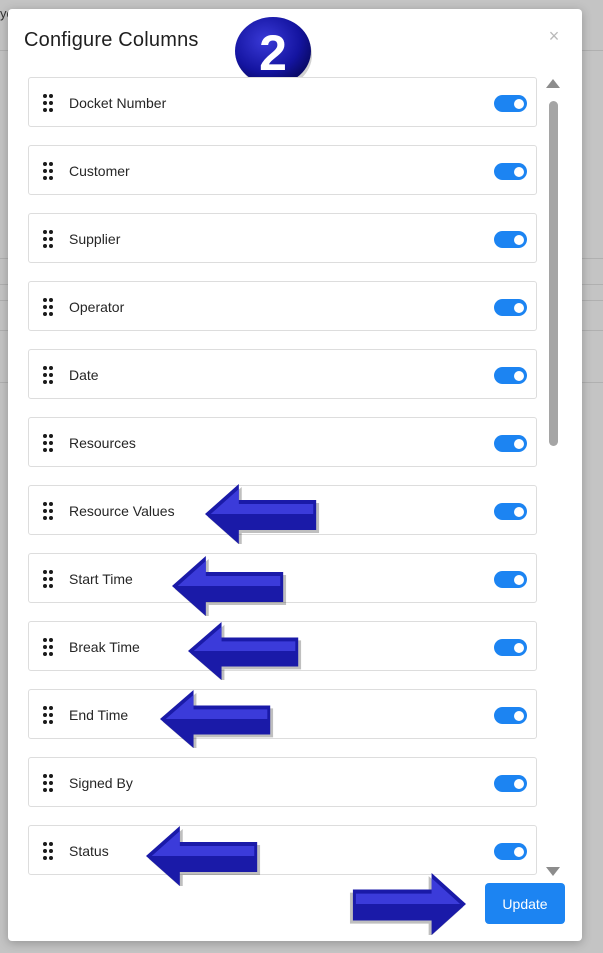 Image resolution: width=603 pixels, height=953 pixels. I want to click on close-icon: ×, so click(554, 36).